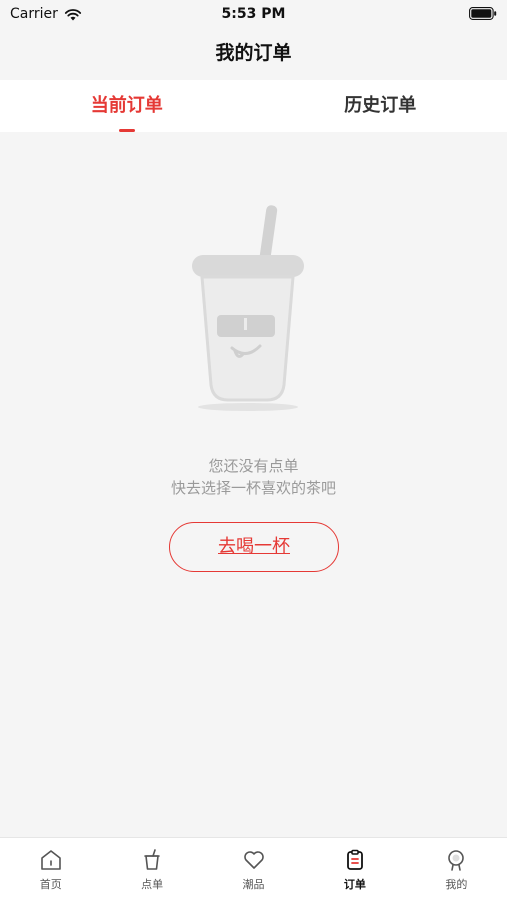 The width and height of the screenshot is (507, 900). I want to click on bottom-tab-bar: 首页 点单 潮品 订单 我的, so click(253, 868).